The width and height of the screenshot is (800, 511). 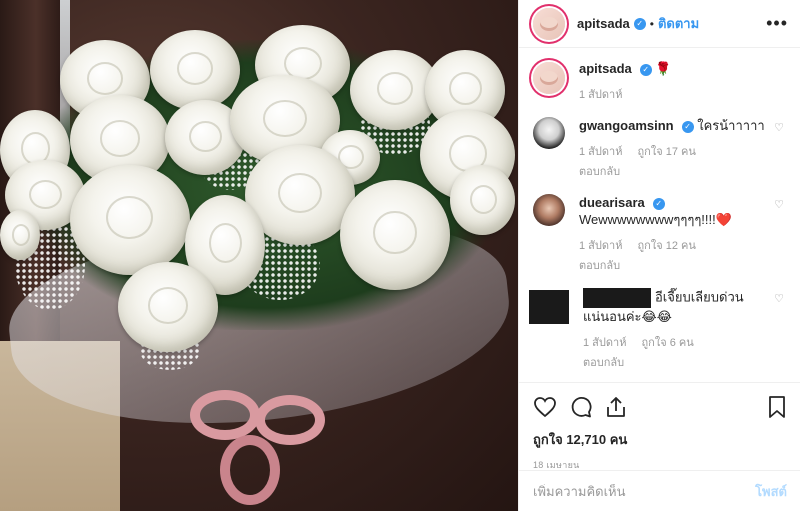 What do you see at coordinates (678, 23) in the screenshot?
I see `follow-button: ติดตาม` at bounding box center [678, 23].